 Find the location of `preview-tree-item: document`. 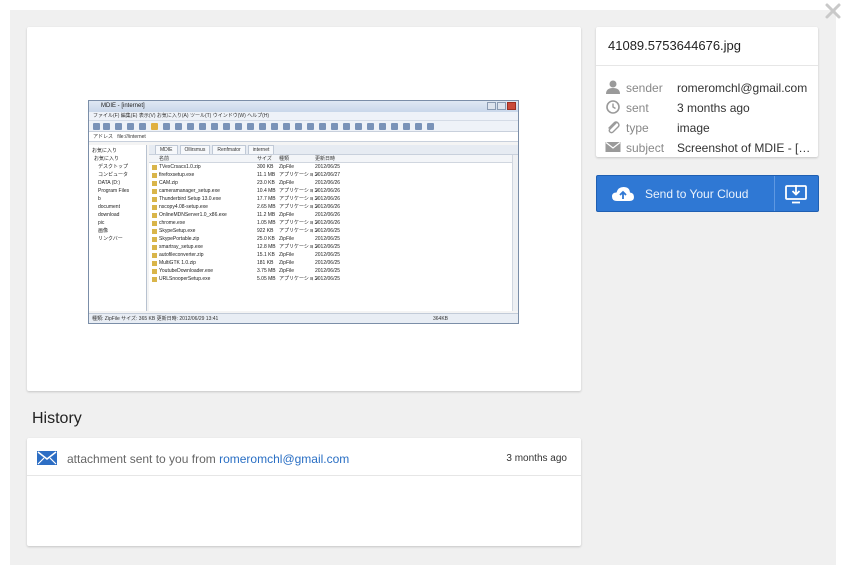

preview-tree-item: document is located at coordinates (109, 207).